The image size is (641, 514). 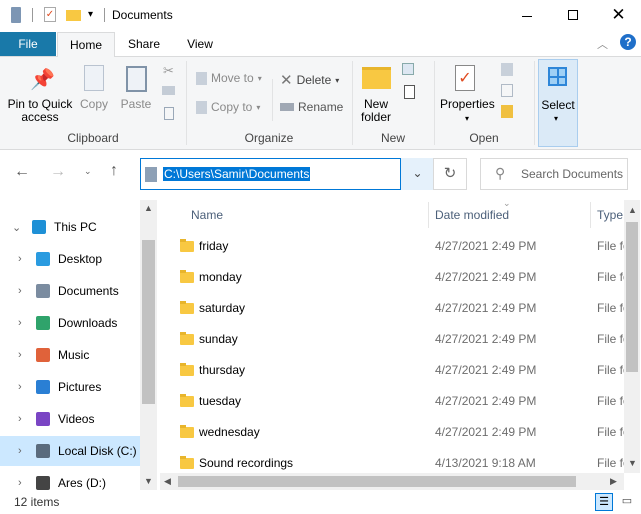 I want to click on nav-item: › Desktop, so click(x=70, y=259).